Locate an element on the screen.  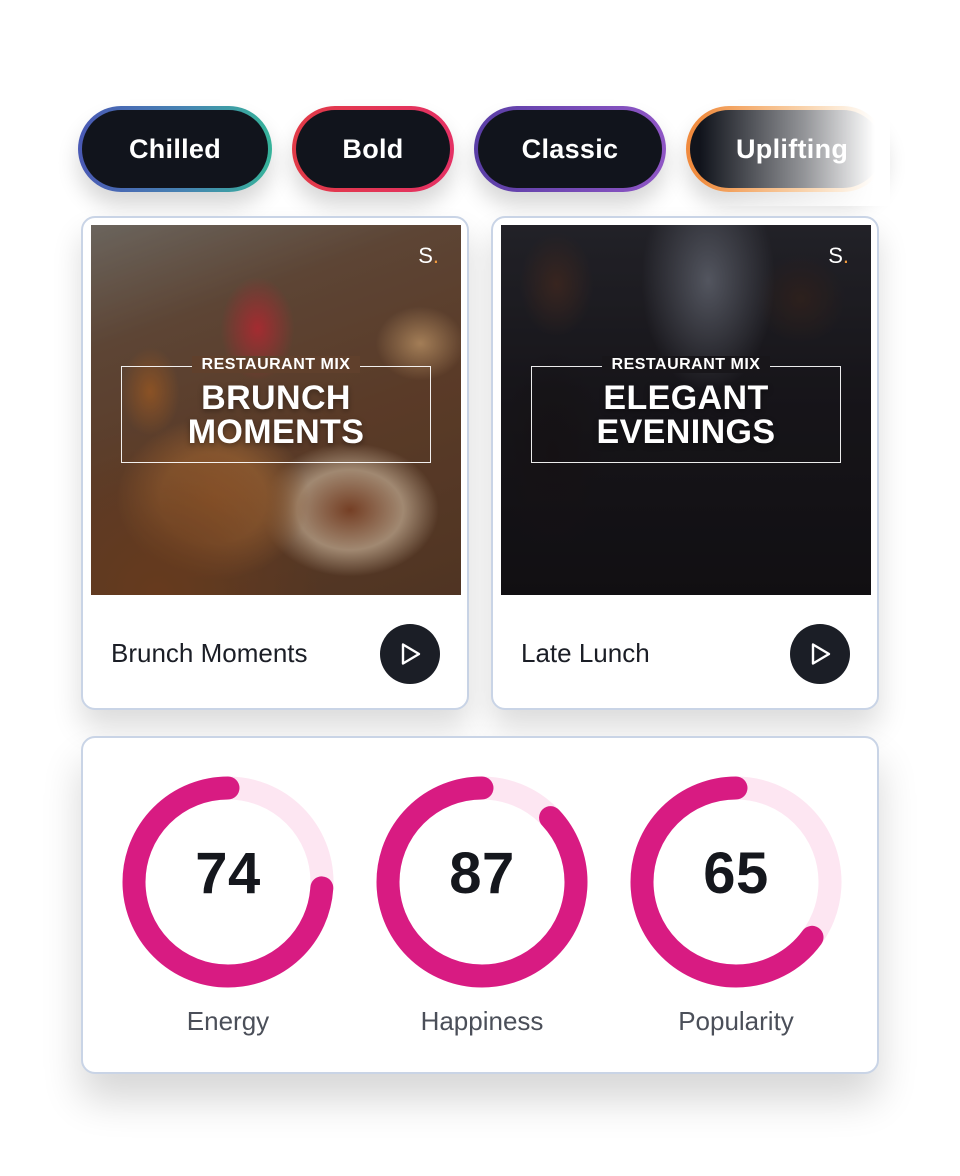
mood-pill-label: Classic is located at coordinates (570, 149).